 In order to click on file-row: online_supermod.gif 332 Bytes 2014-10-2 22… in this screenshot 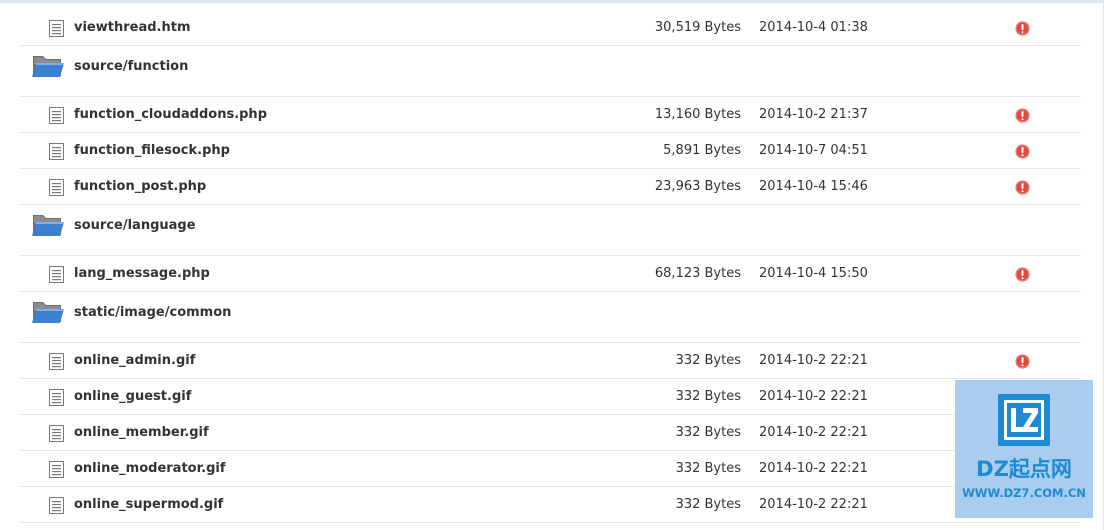, I will do `click(550, 505)`.